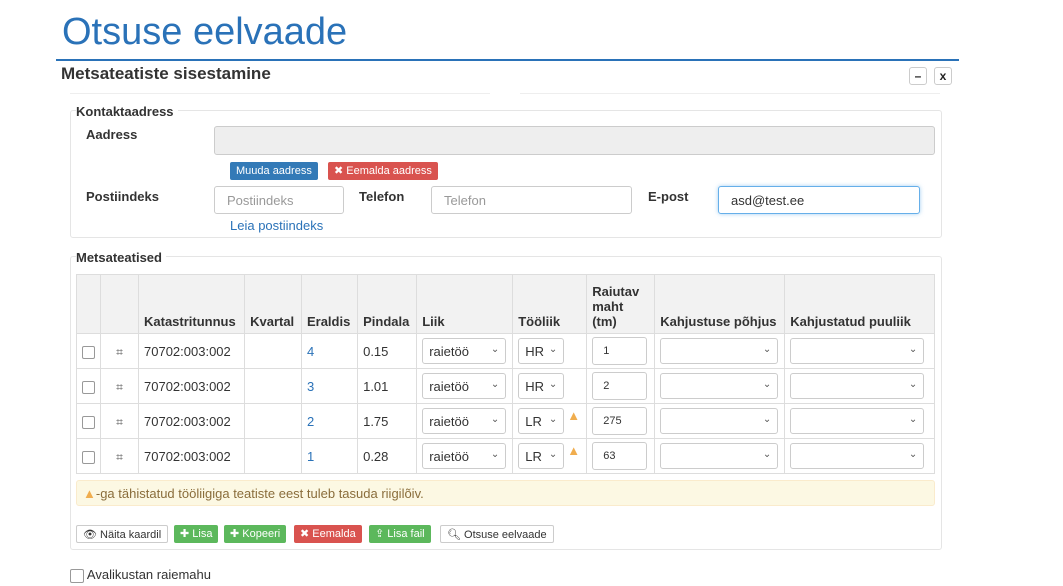  I want to click on volume-input: 1, so click(620, 351).